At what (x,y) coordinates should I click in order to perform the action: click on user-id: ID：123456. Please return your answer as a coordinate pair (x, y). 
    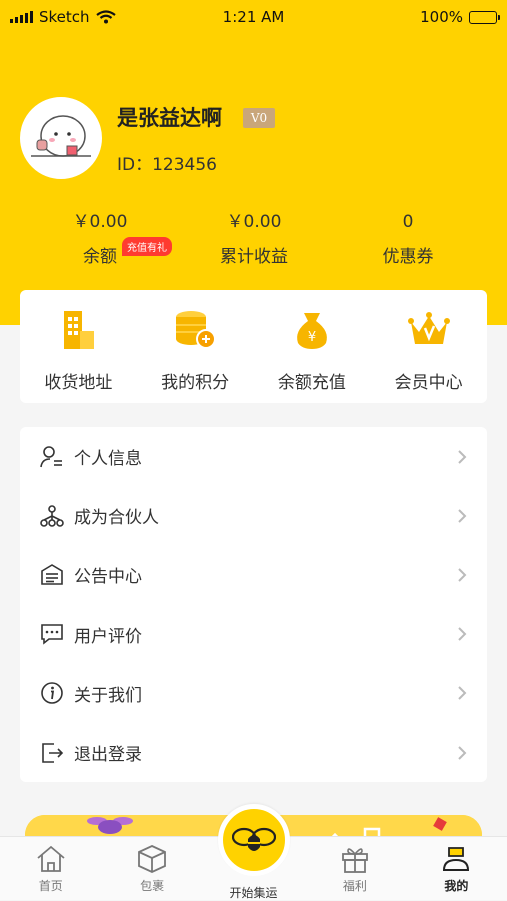
    Looking at the image, I should click on (167, 165).